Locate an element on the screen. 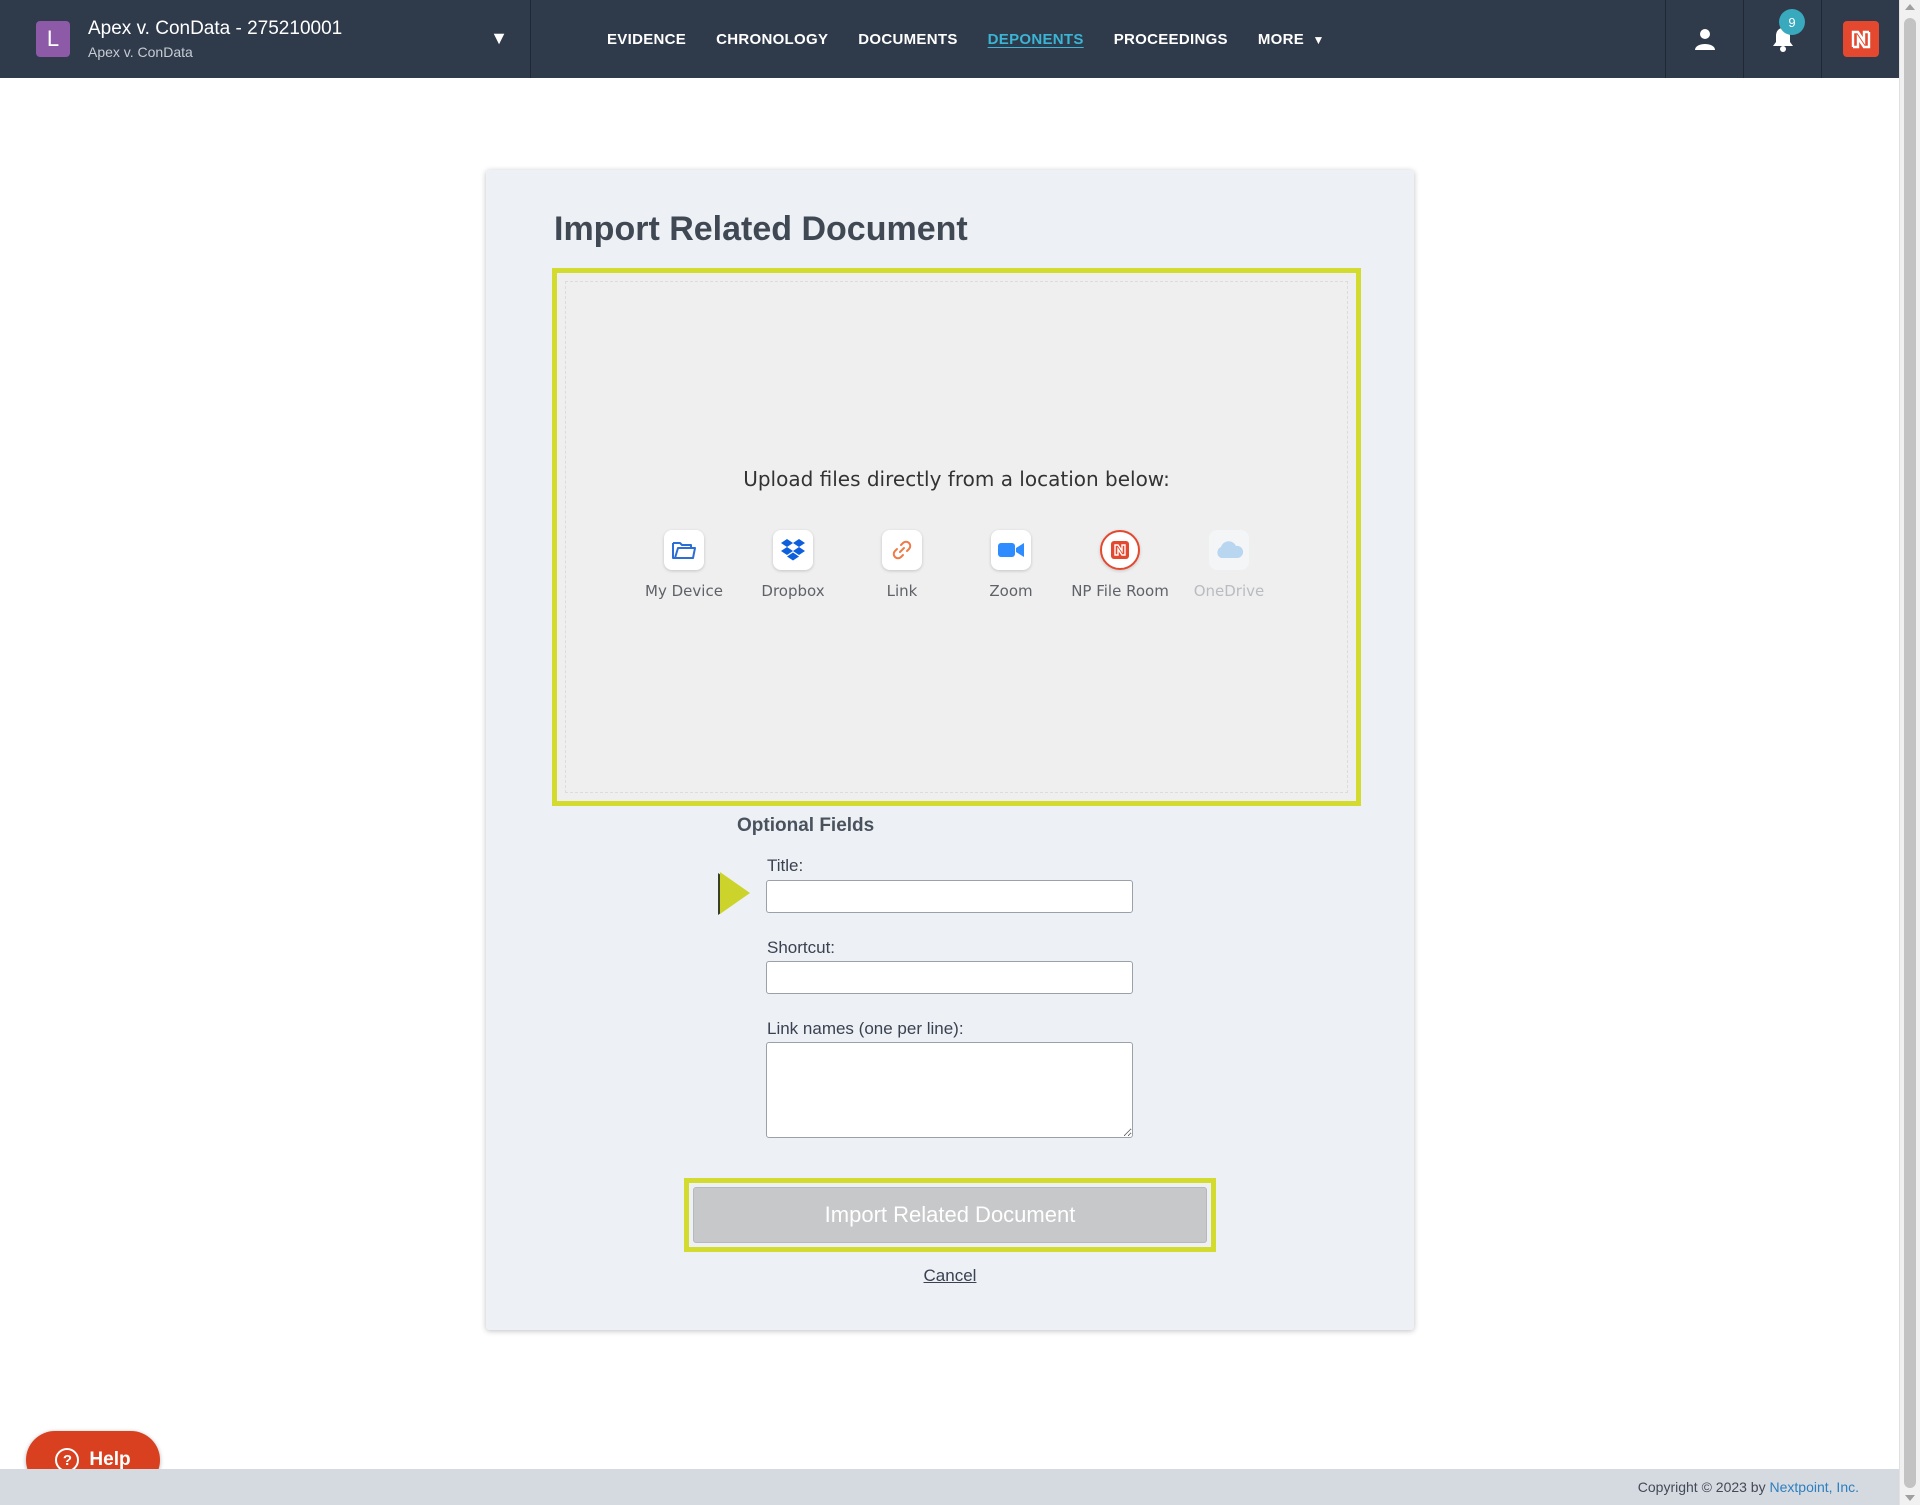 This screenshot has height=1505, width=1920. onedrive-icon is located at coordinates (1229, 550).